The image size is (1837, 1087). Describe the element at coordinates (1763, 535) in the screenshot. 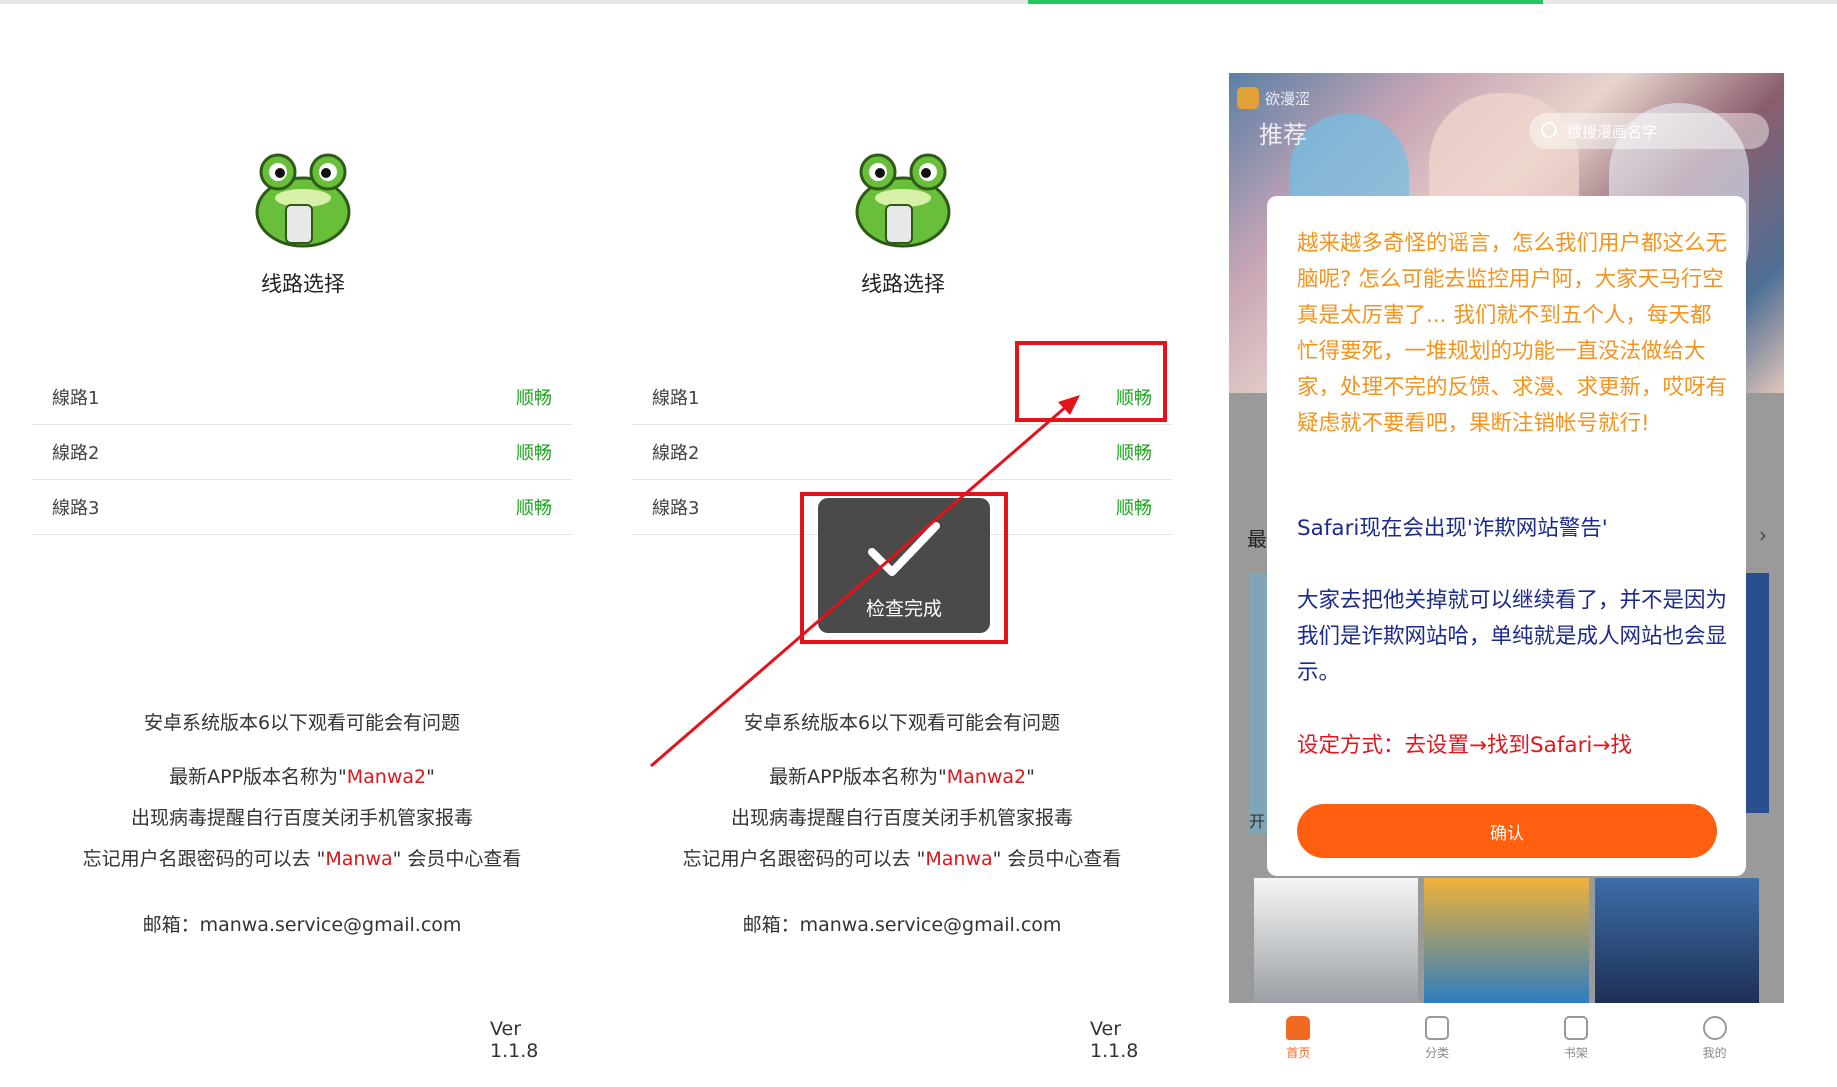

I see `section-more-arrow: ›` at that location.